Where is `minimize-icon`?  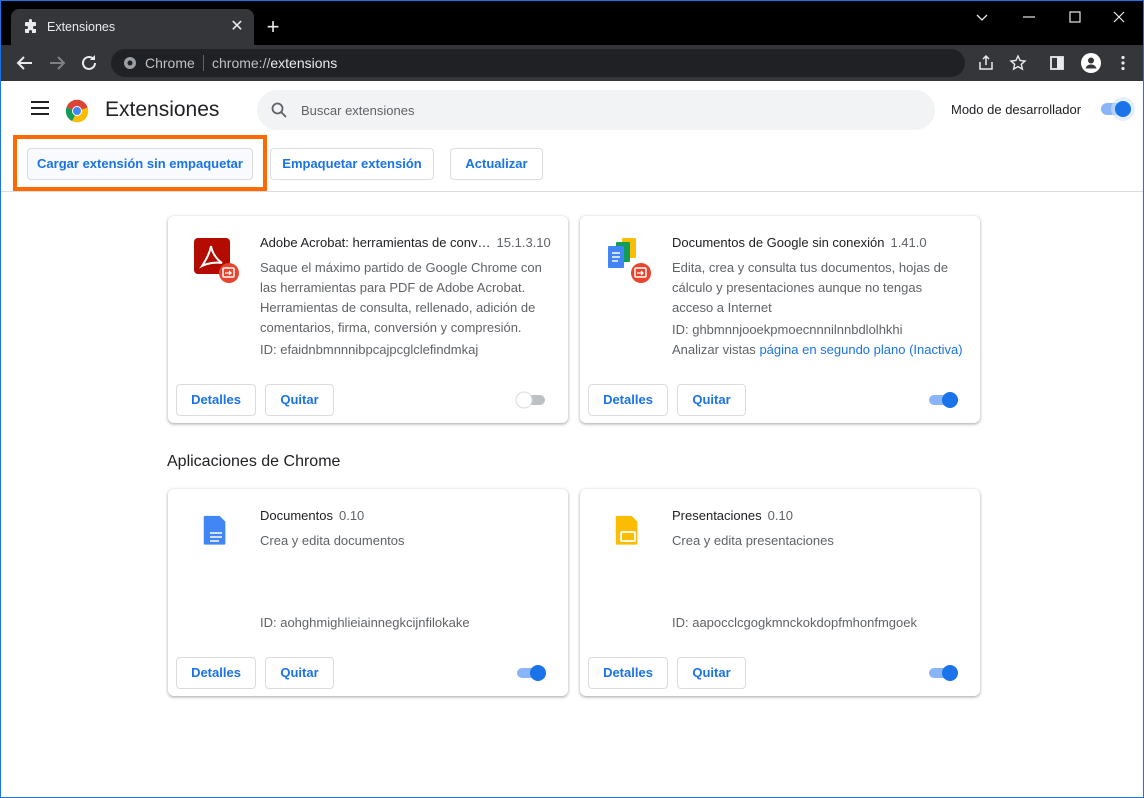
minimize-icon is located at coordinates (1029, 17).